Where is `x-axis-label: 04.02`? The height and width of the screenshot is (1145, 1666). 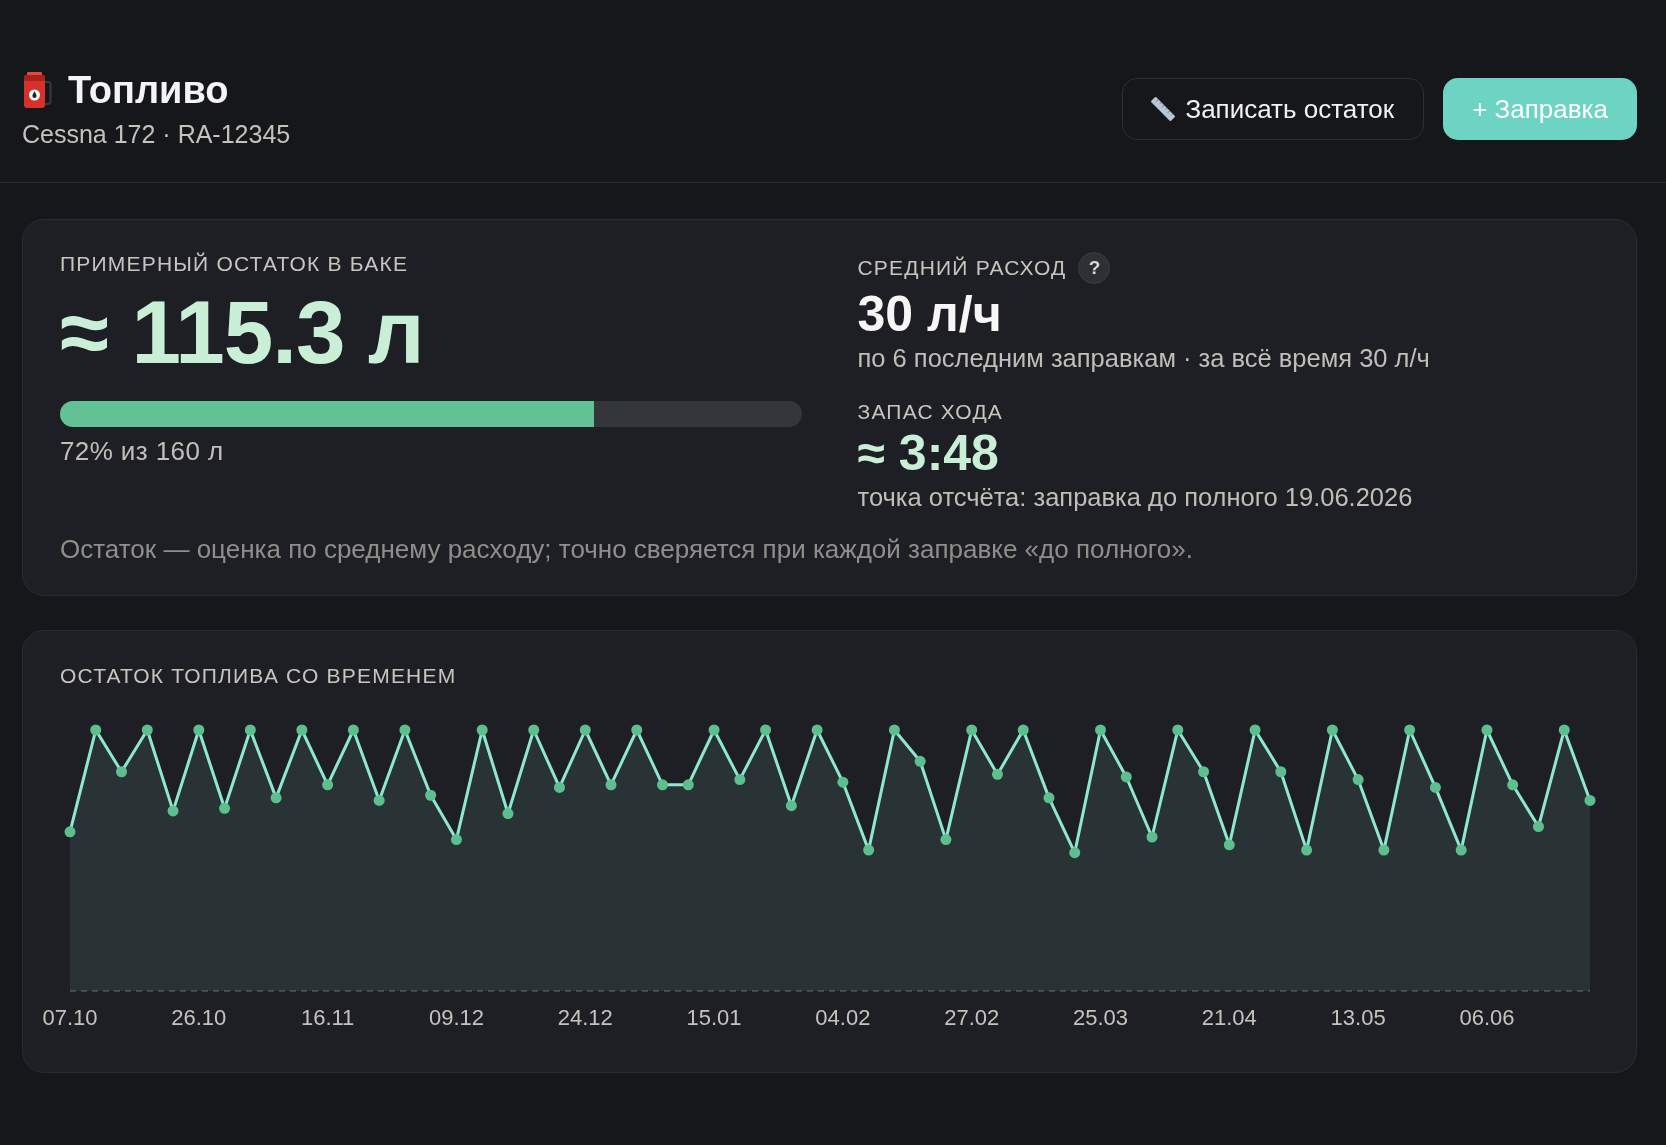
x-axis-label: 04.02 is located at coordinates (843, 1017).